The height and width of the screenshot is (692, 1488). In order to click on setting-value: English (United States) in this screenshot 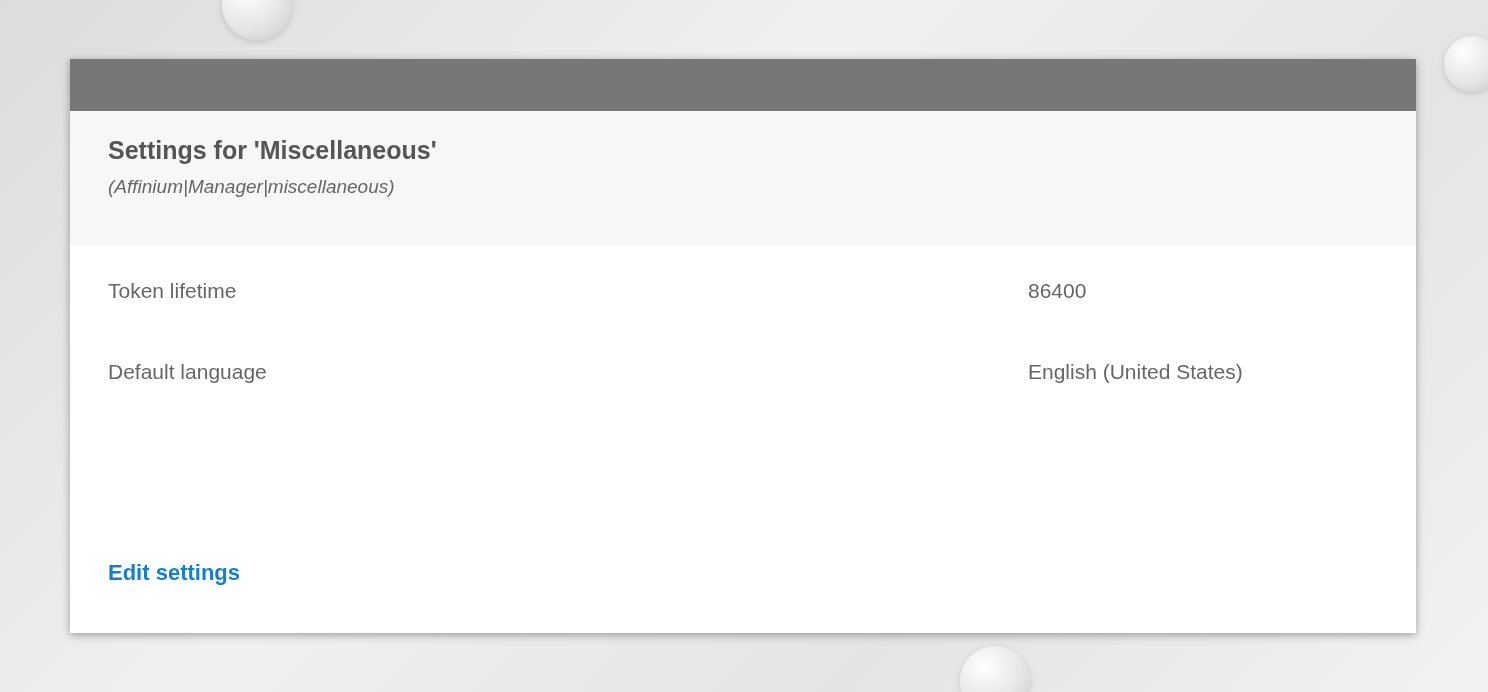, I will do `click(1135, 372)`.